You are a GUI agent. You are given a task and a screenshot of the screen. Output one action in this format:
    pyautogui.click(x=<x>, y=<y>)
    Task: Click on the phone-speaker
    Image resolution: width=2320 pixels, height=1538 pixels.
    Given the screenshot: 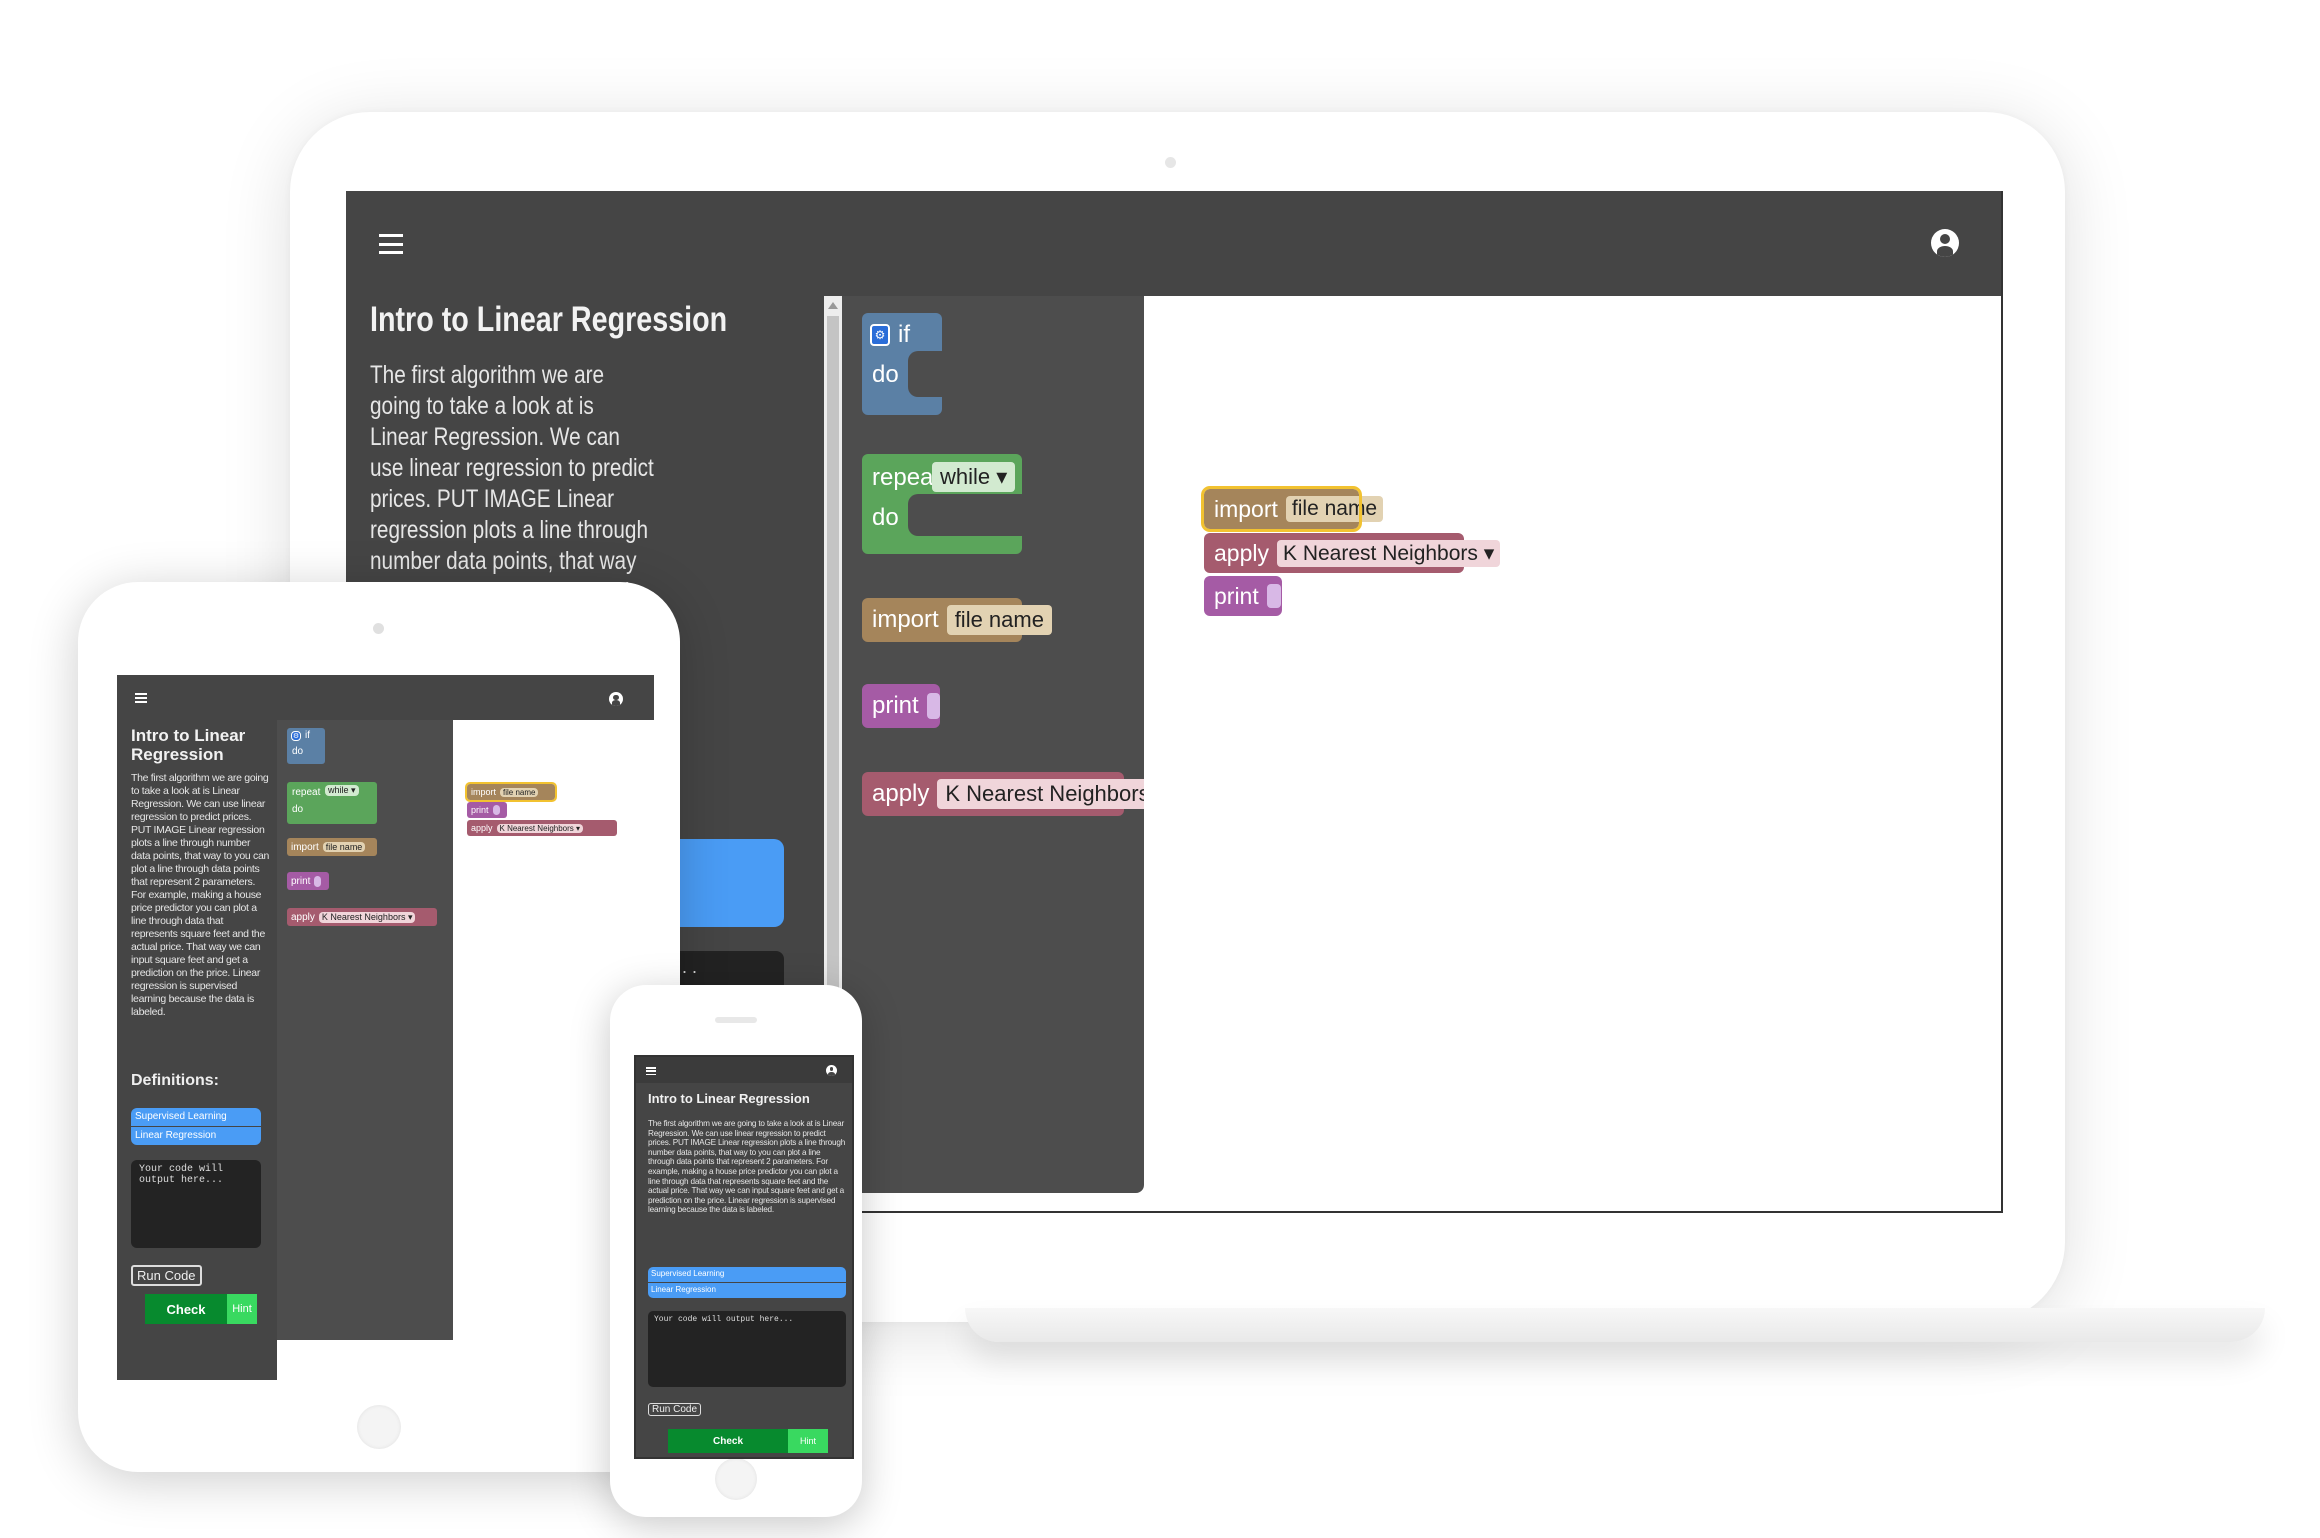 What is the action you would take?
    pyautogui.click(x=736, y=1020)
    